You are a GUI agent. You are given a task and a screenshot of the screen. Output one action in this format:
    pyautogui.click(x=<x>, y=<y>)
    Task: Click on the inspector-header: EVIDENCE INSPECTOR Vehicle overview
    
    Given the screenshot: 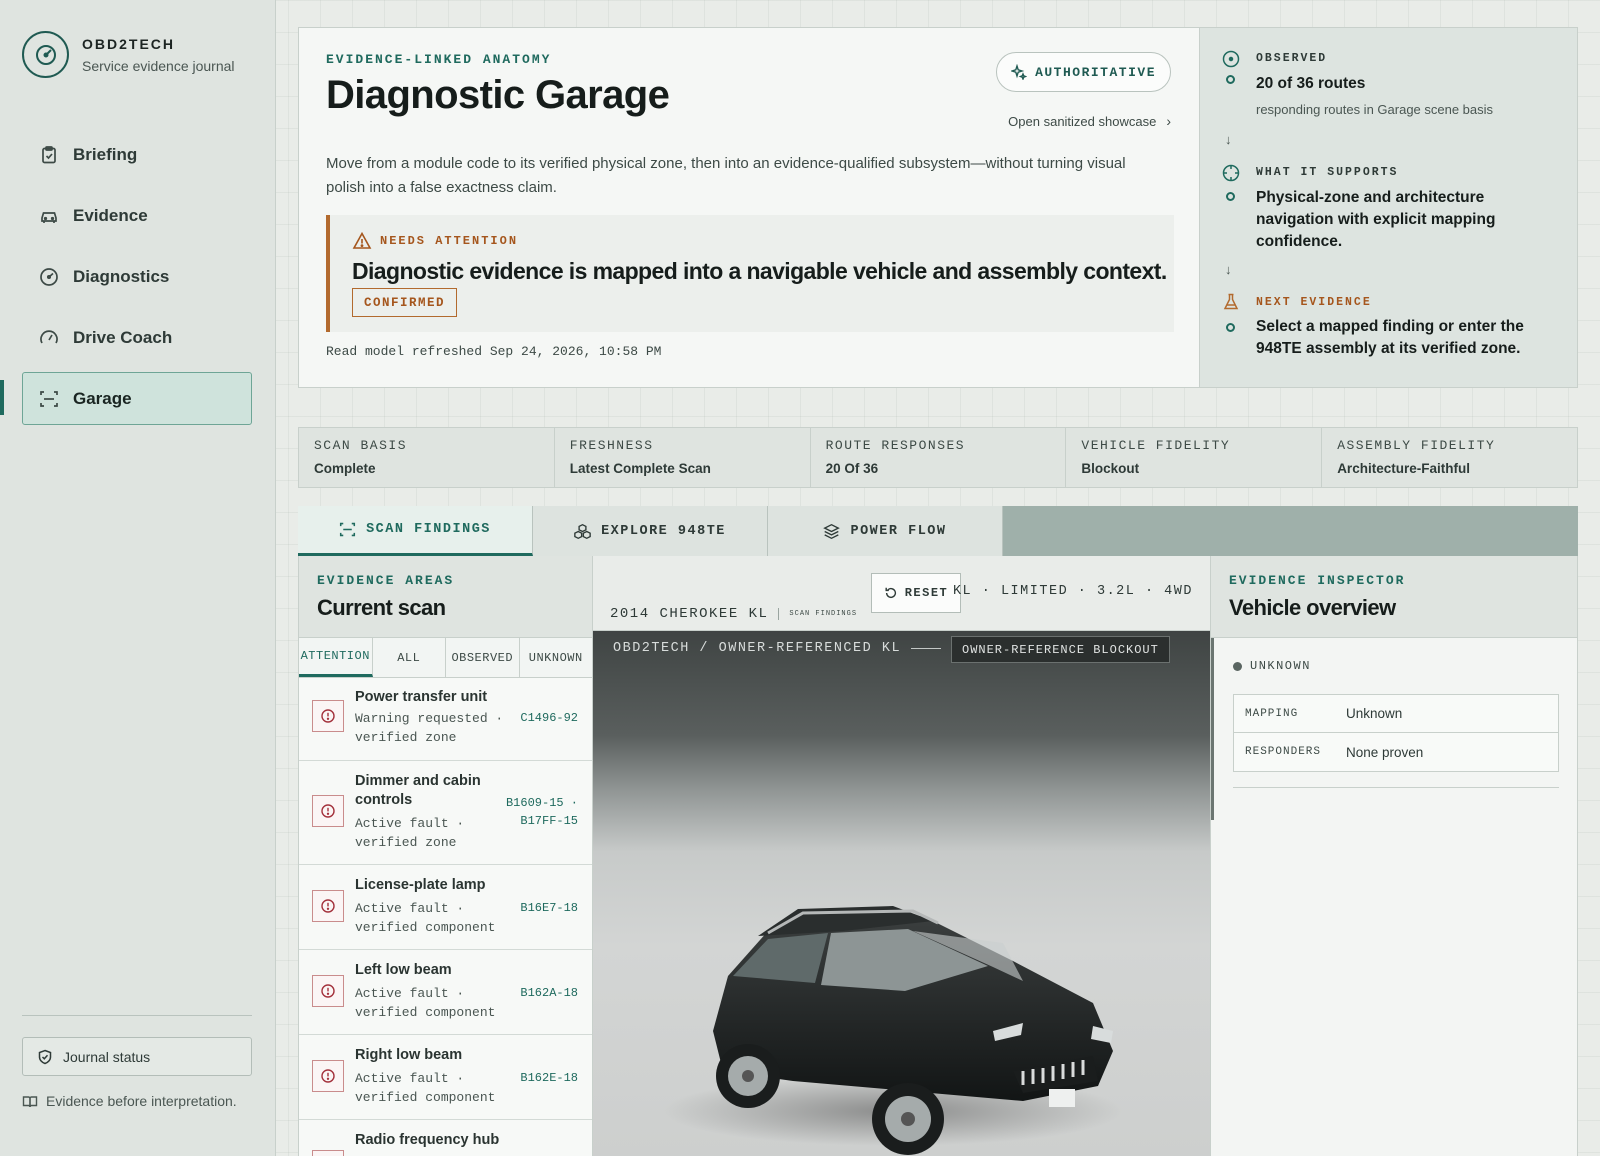 What is the action you would take?
    pyautogui.click(x=1394, y=597)
    